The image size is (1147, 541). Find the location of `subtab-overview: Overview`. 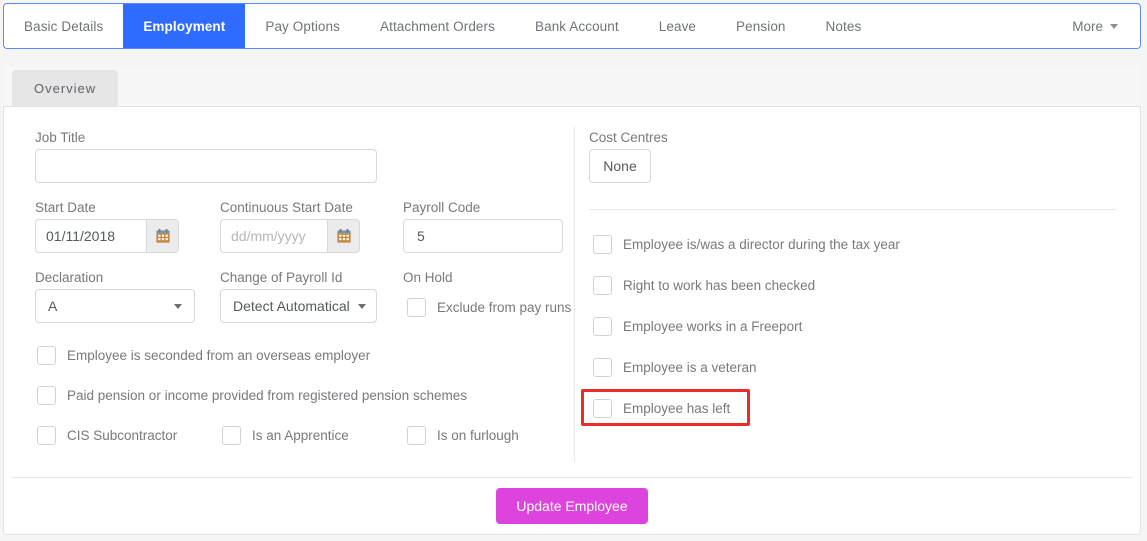

subtab-overview: Overview is located at coordinates (65, 88).